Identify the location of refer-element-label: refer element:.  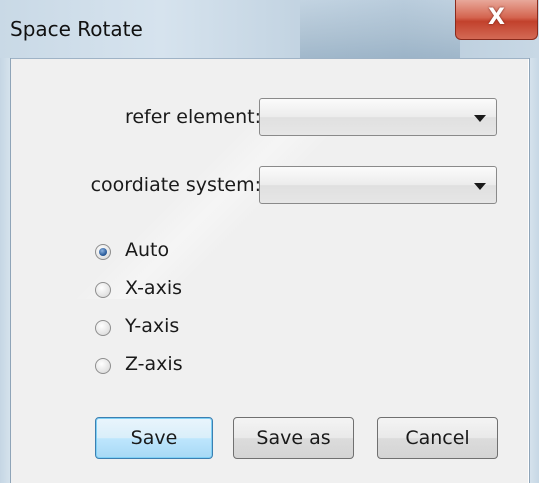
(192, 117).